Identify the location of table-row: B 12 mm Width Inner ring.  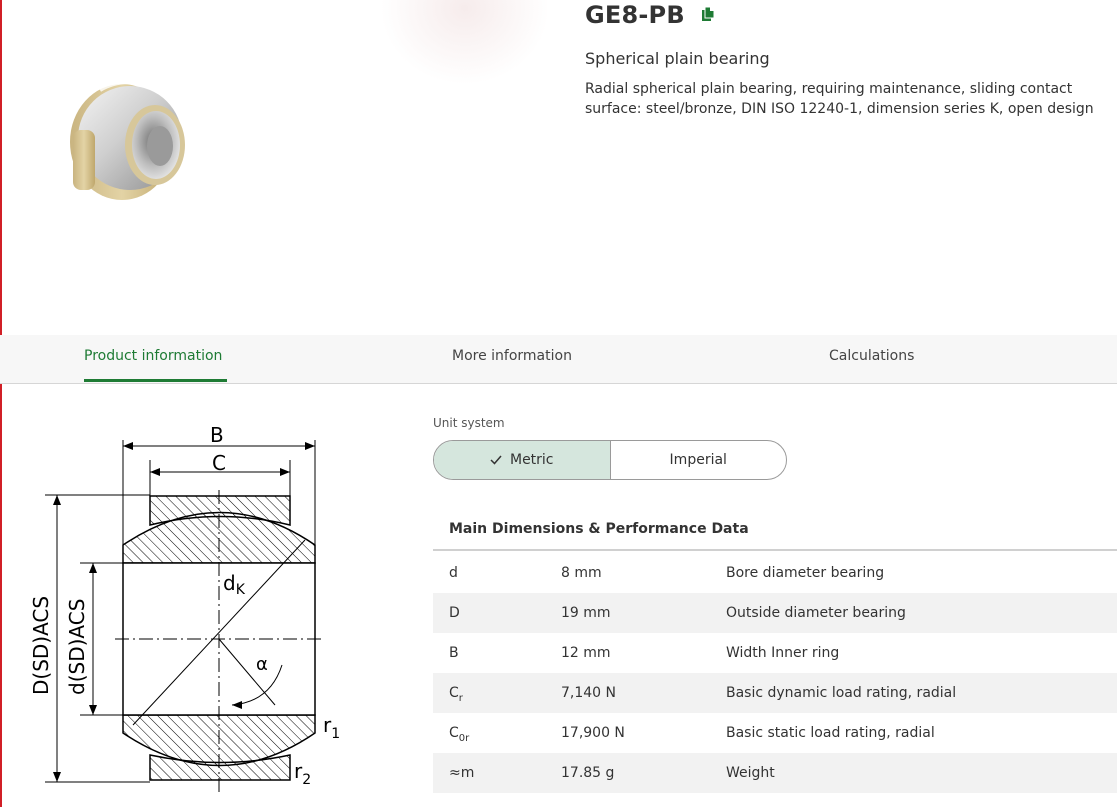
(775, 653).